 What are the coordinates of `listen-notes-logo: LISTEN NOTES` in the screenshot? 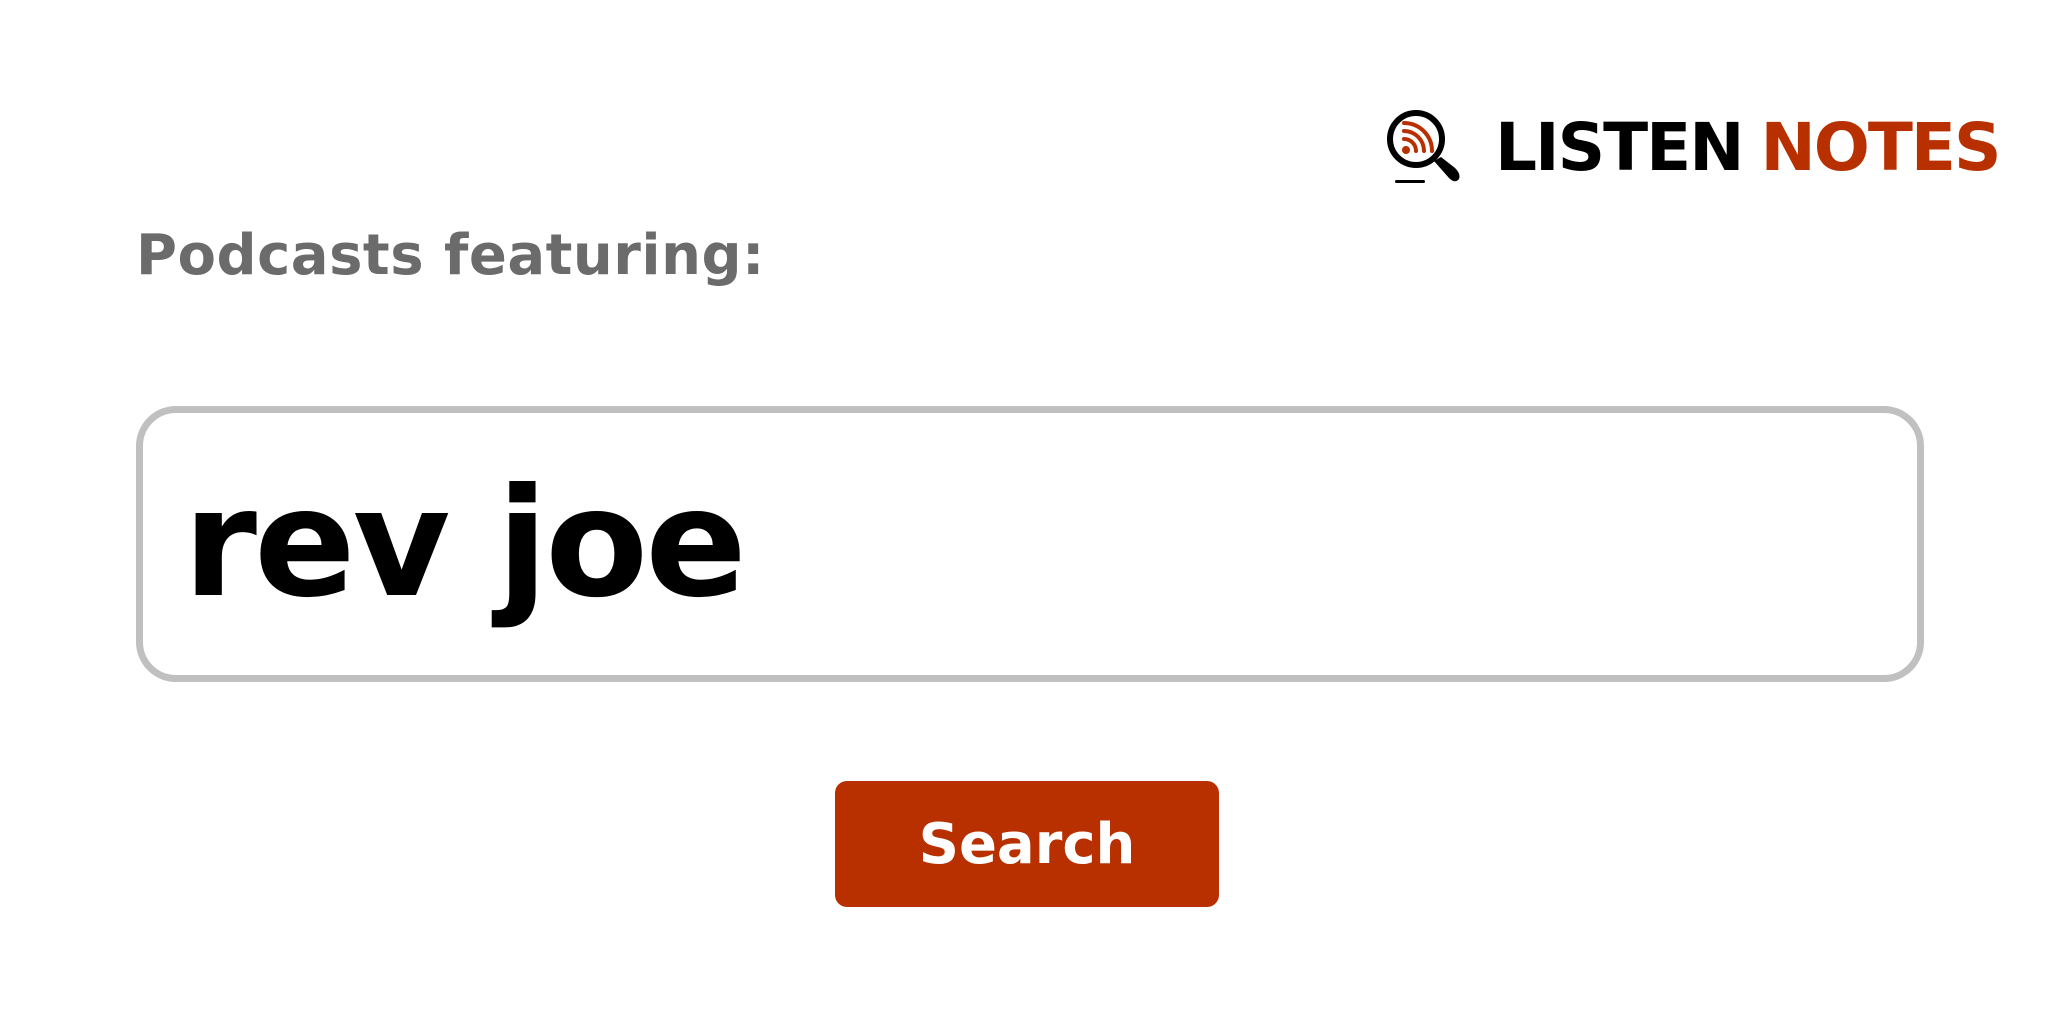 It's located at (1693, 148).